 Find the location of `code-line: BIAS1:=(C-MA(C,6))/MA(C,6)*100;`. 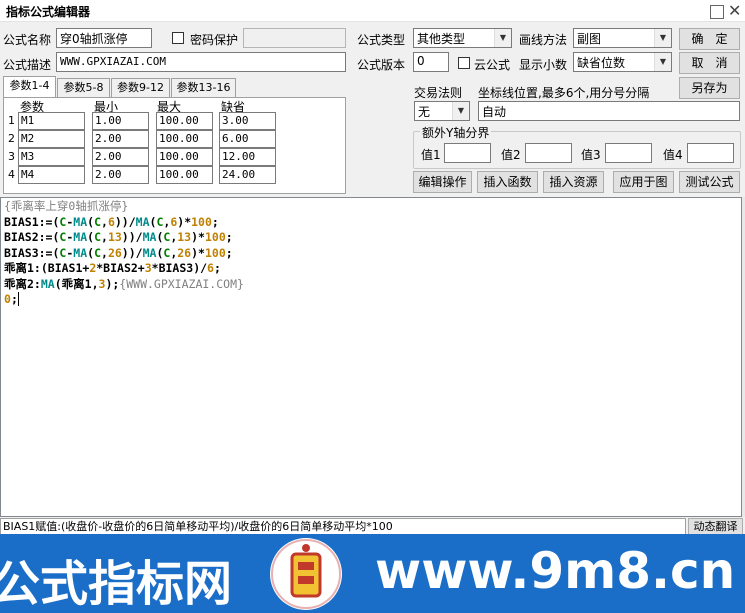

code-line: BIAS1:=(C-MA(C,6))/MA(C,6)*100; is located at coordinates (124, 223).